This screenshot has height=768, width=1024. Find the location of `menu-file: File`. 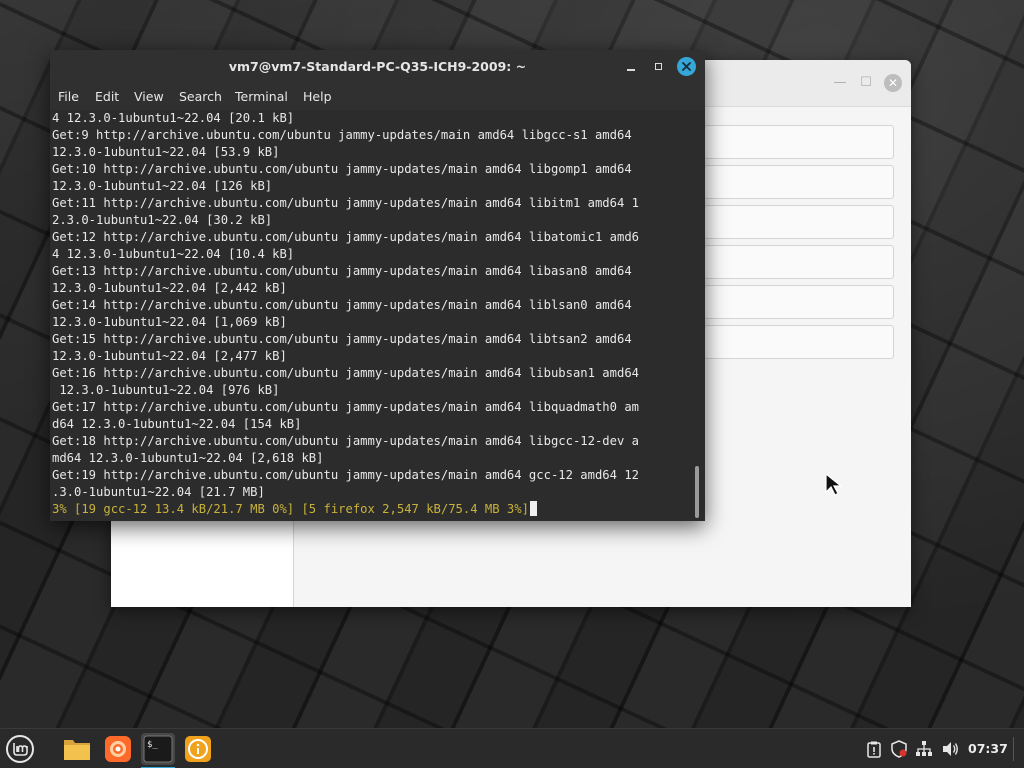

menu-file: File is located at coordinates (68, 97).